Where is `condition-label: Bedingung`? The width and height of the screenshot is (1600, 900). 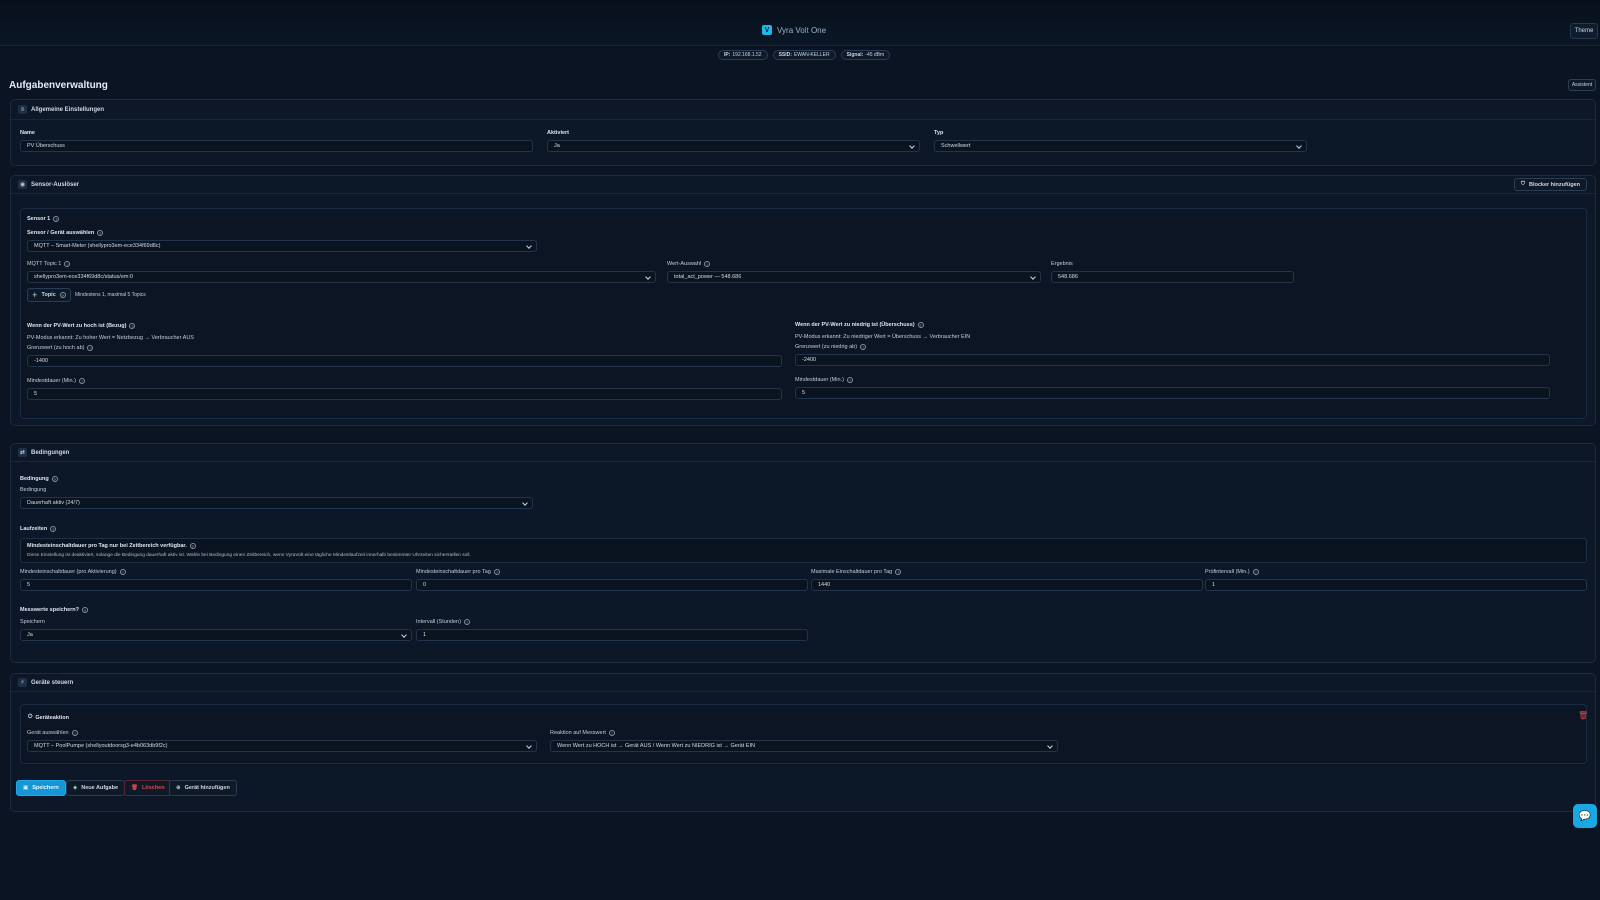
condition-label: Bedingung is located at coordinates (33, 490).